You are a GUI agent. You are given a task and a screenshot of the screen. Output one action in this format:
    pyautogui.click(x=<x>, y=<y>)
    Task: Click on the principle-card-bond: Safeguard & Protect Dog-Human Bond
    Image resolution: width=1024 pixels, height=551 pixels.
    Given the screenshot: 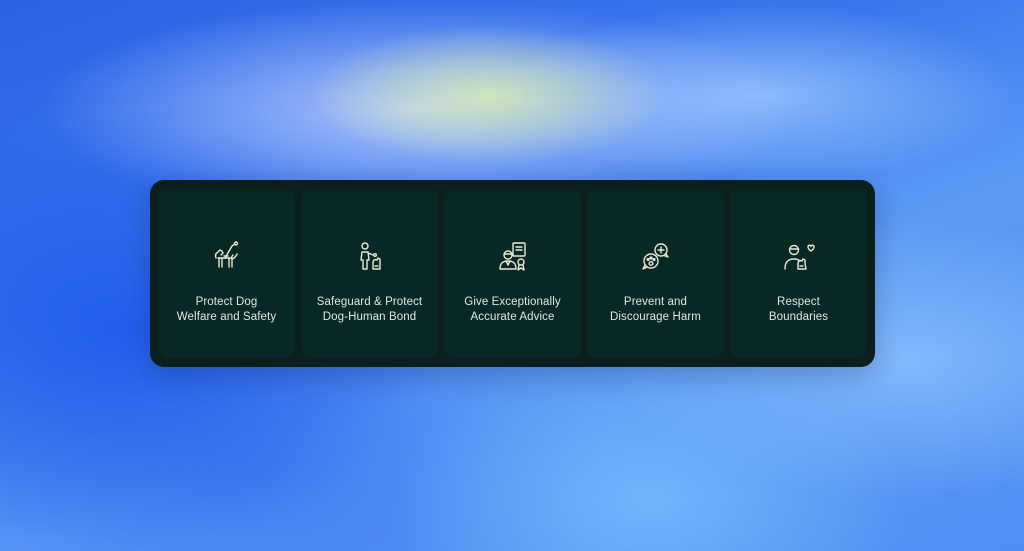 What is the action you would take?
    pyautogui.click(x=369, y=273)
    